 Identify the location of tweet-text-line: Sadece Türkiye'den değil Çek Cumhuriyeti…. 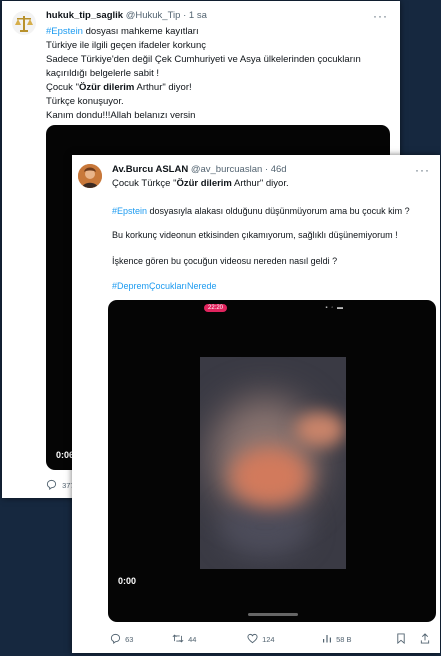
(203, 59).